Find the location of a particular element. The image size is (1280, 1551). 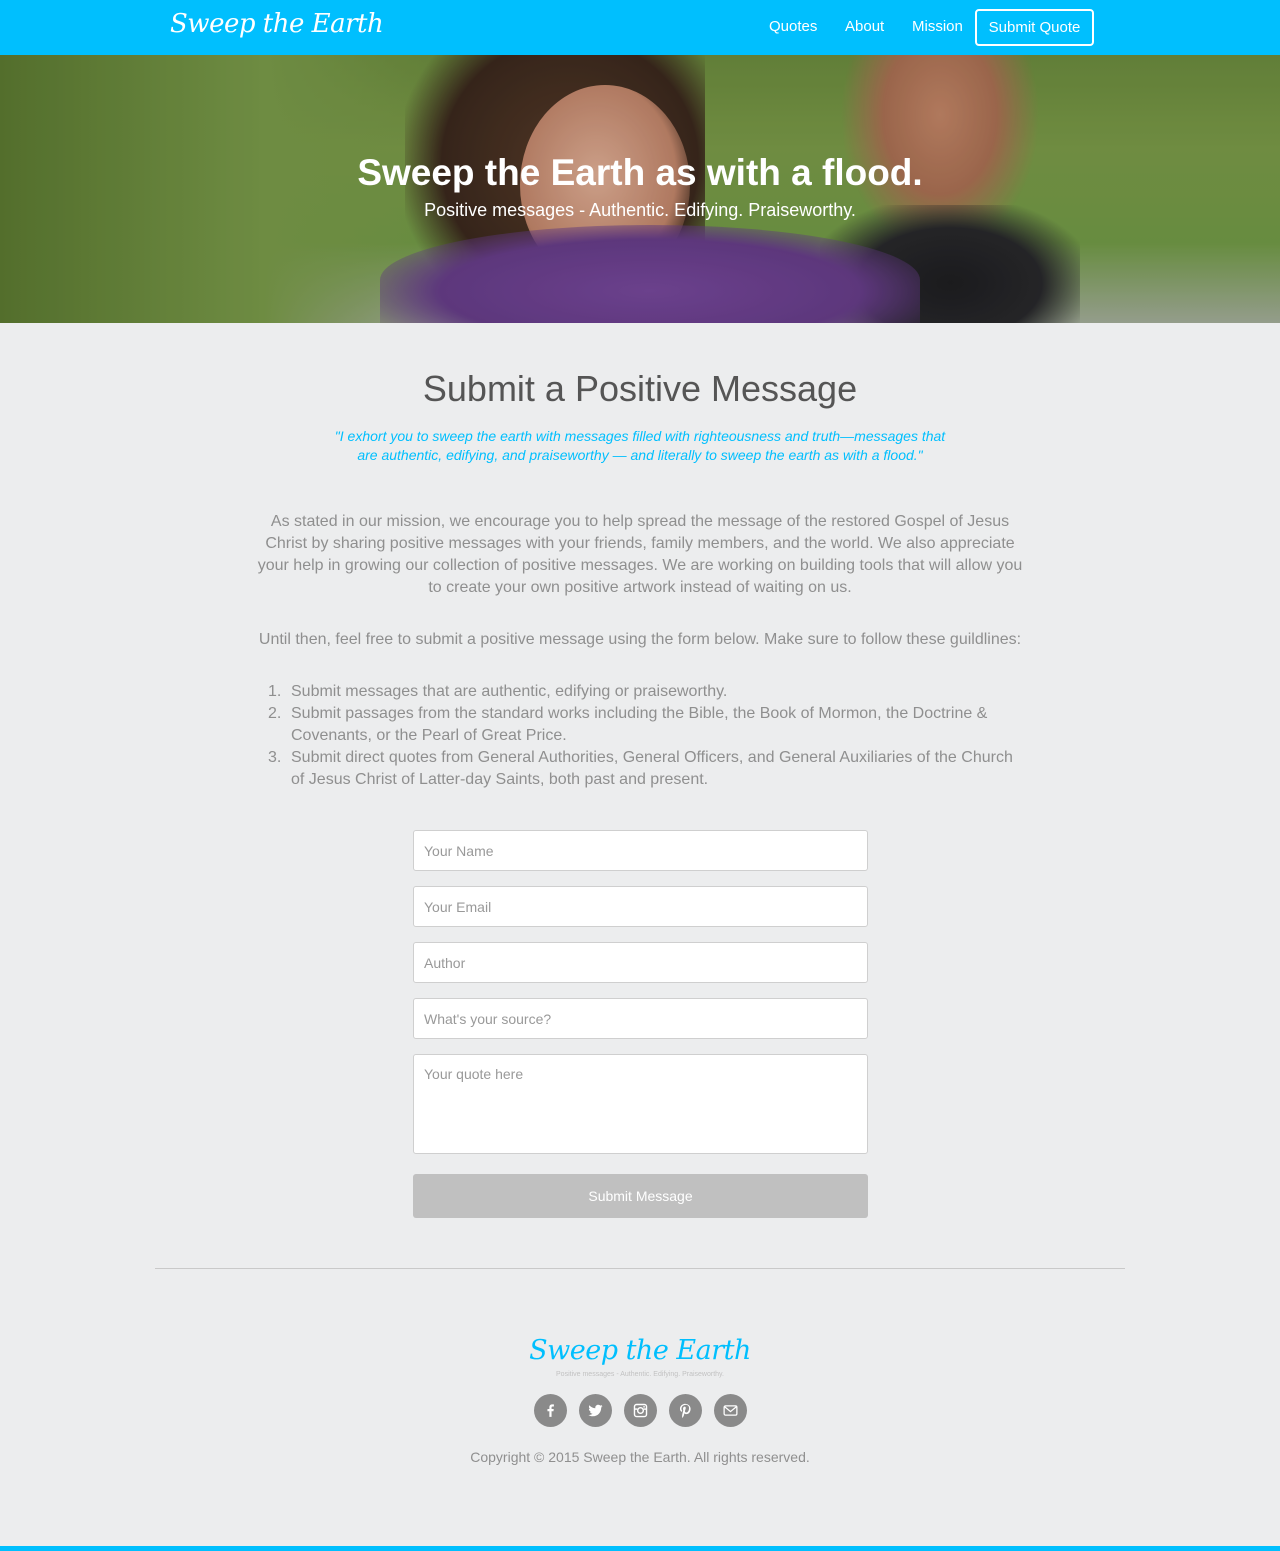

submit-quote-button: Submit Quote is located at coordinates (1034, 27).